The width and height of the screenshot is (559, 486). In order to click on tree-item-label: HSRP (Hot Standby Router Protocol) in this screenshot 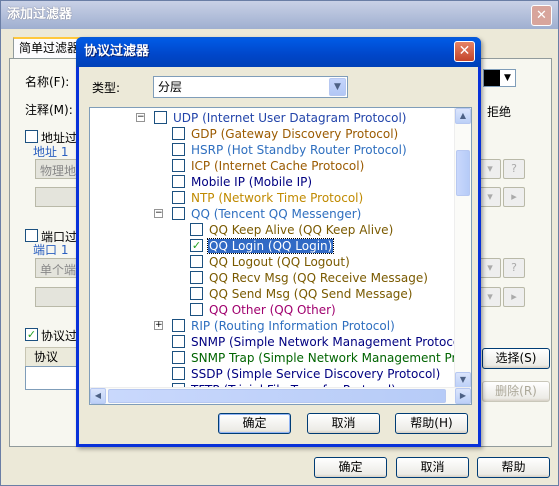, I will do `click(299, 150)`.